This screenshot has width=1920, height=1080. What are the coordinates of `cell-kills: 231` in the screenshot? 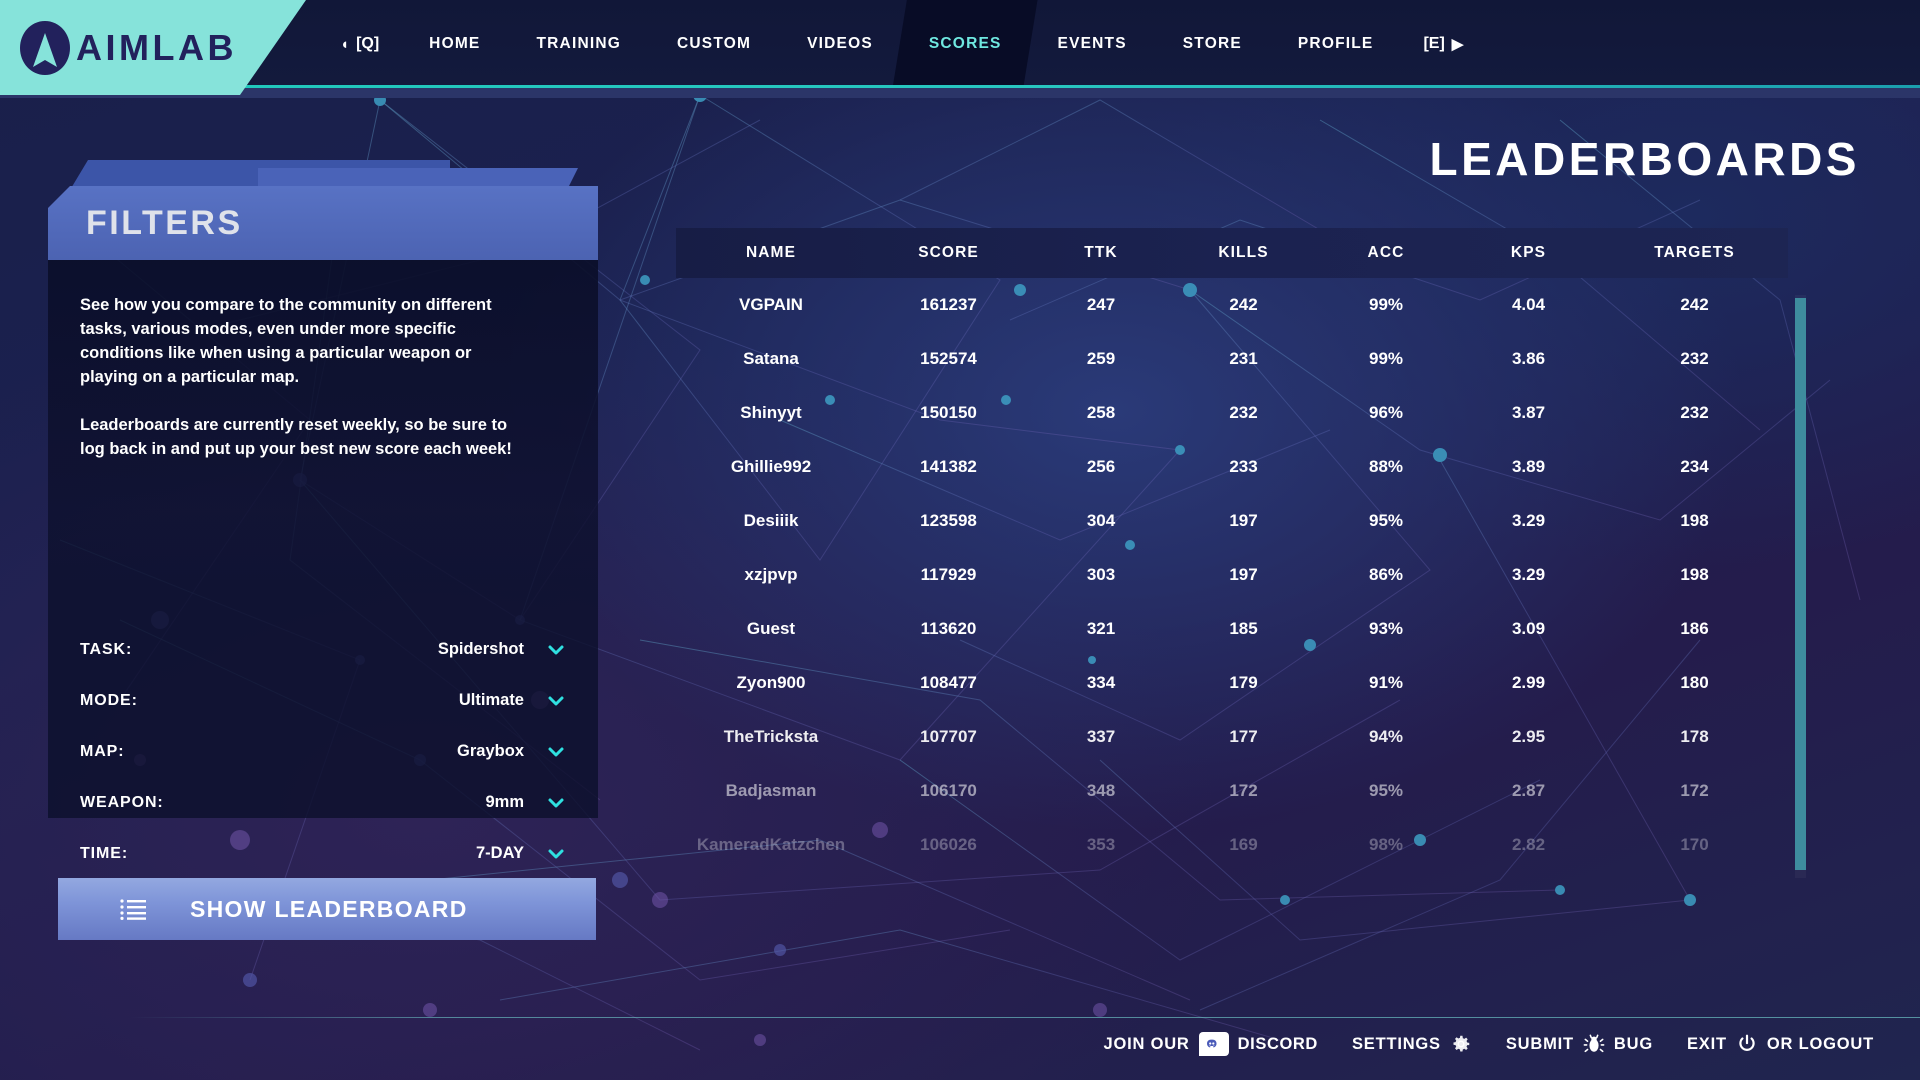 It's located at (1243, 358).